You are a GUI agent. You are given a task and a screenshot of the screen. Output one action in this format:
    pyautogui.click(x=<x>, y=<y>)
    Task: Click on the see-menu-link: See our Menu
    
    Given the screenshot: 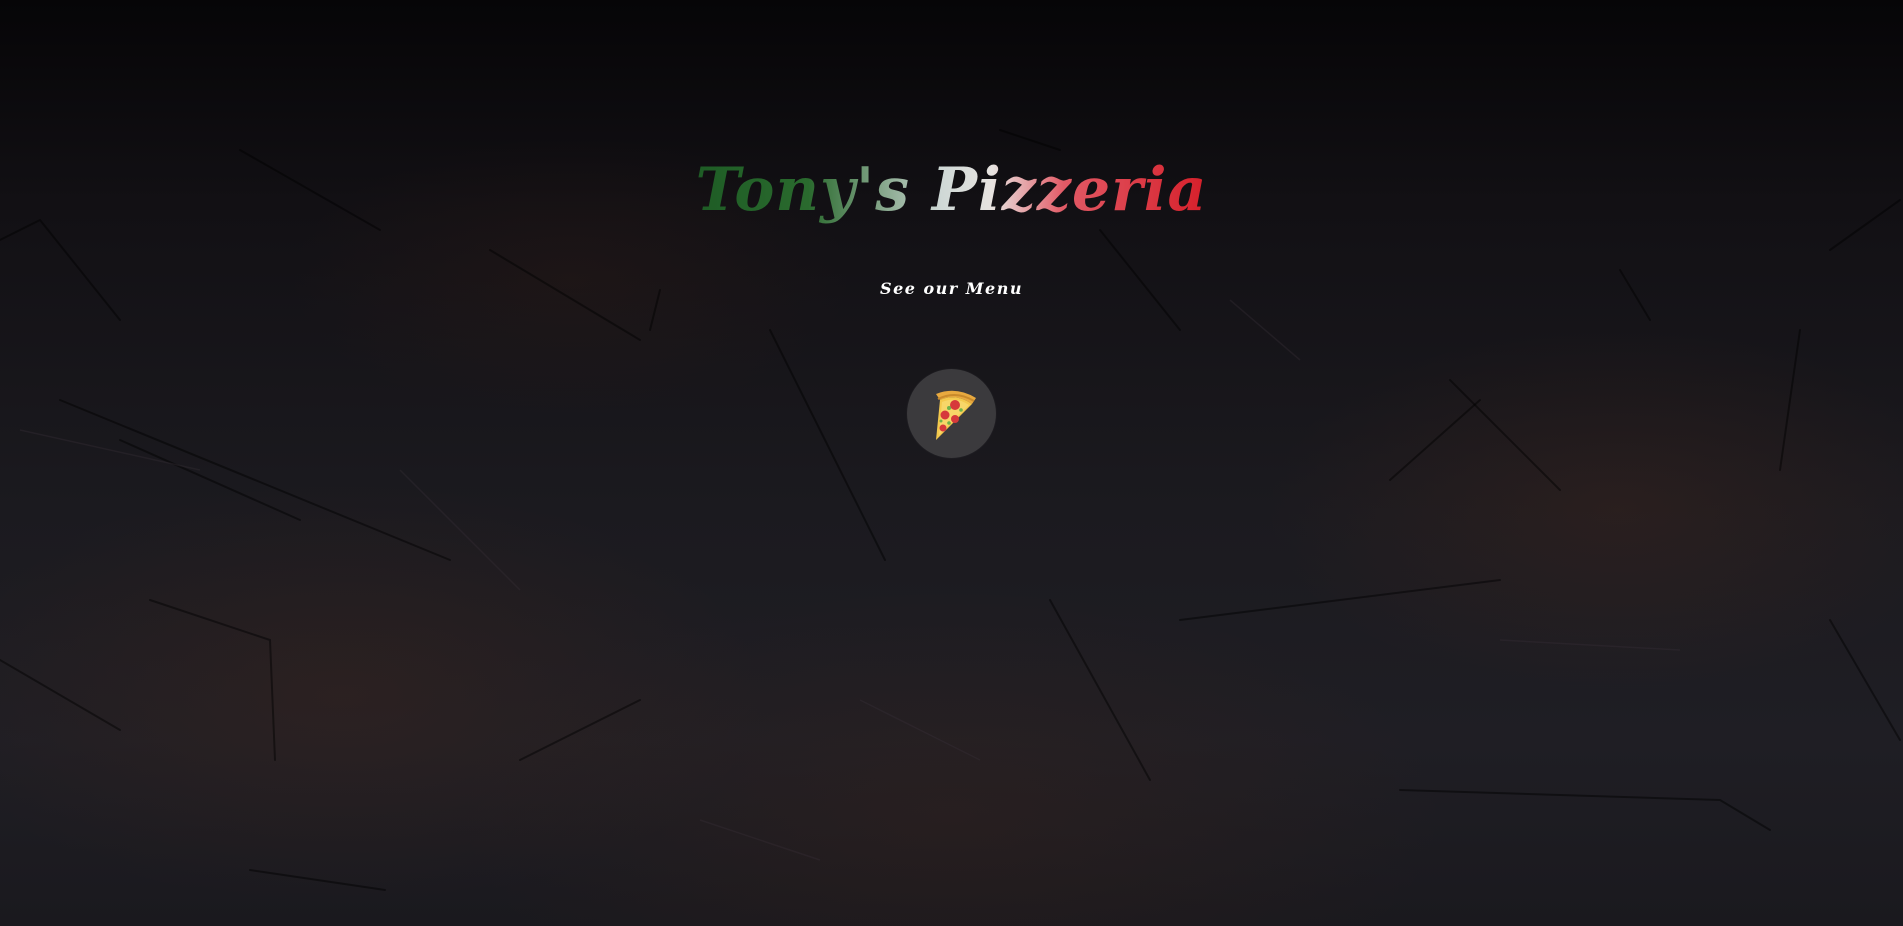 What is the action you would take?
    pyautogui.click(x=951, y=288)
    